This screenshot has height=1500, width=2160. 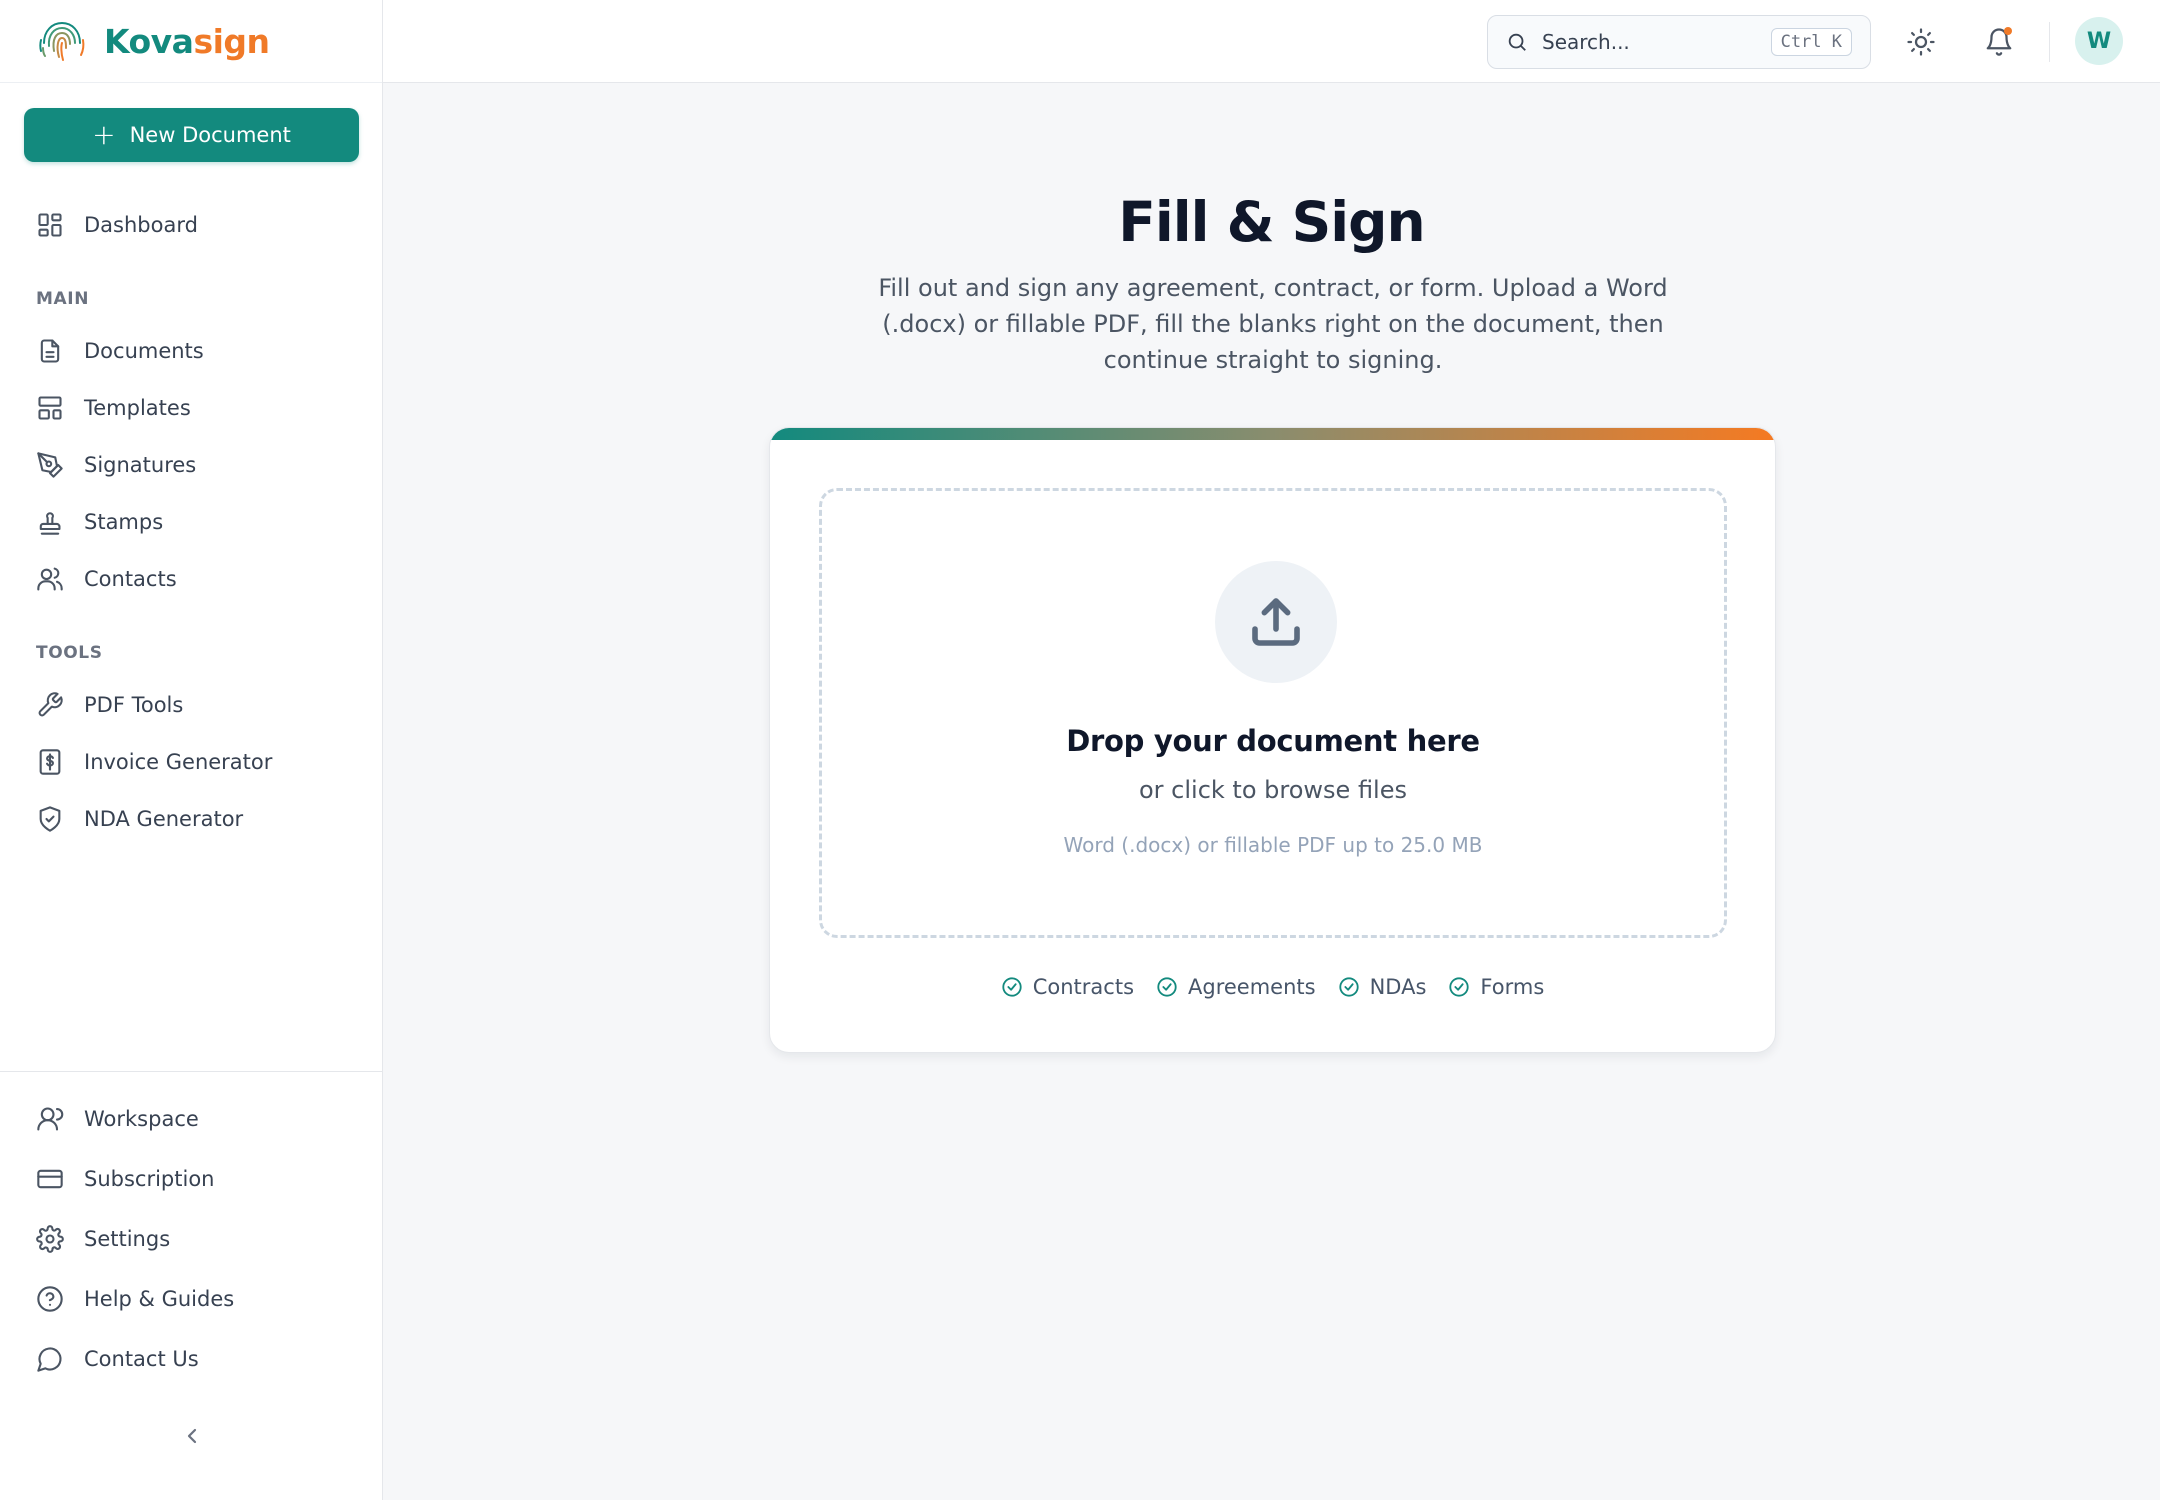 I want to click on sidebar-item-settings: Settings, so click(x=102, y=1239).